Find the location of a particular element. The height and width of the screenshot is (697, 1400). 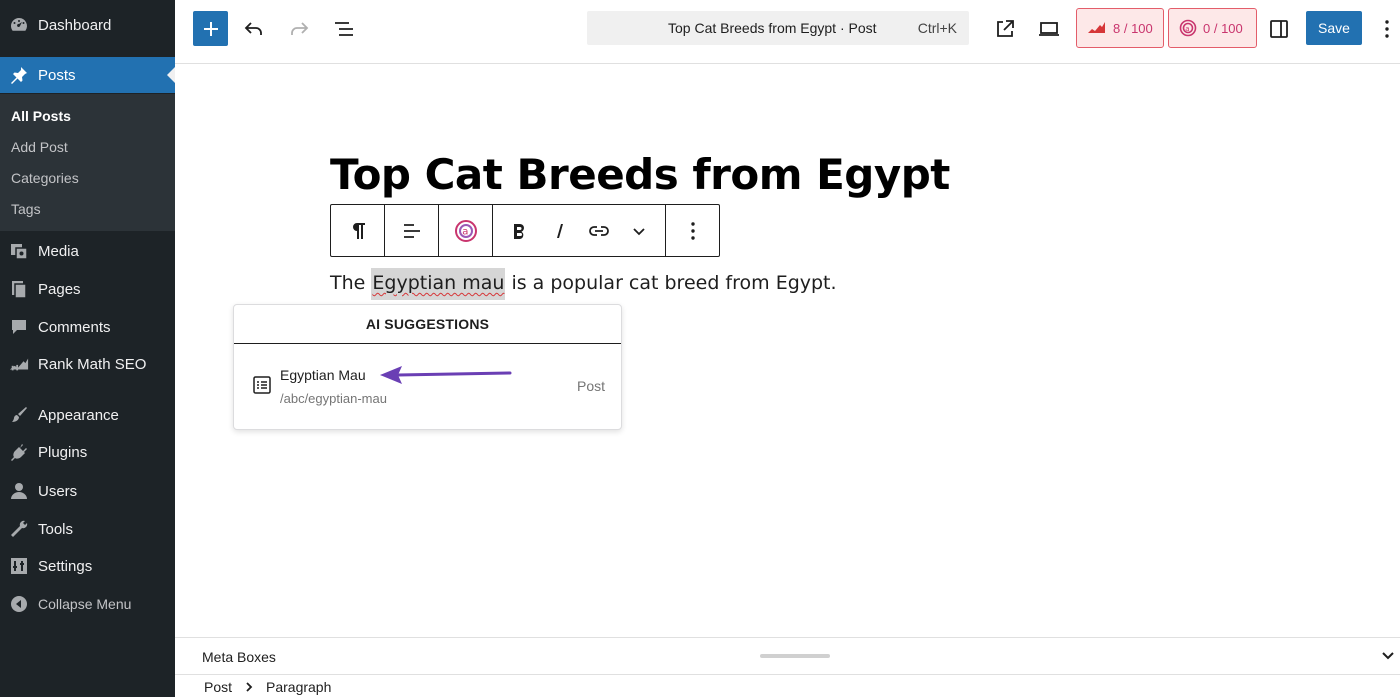

seo-score-button: 8 / 100 is located at coordinates (1120, 28).